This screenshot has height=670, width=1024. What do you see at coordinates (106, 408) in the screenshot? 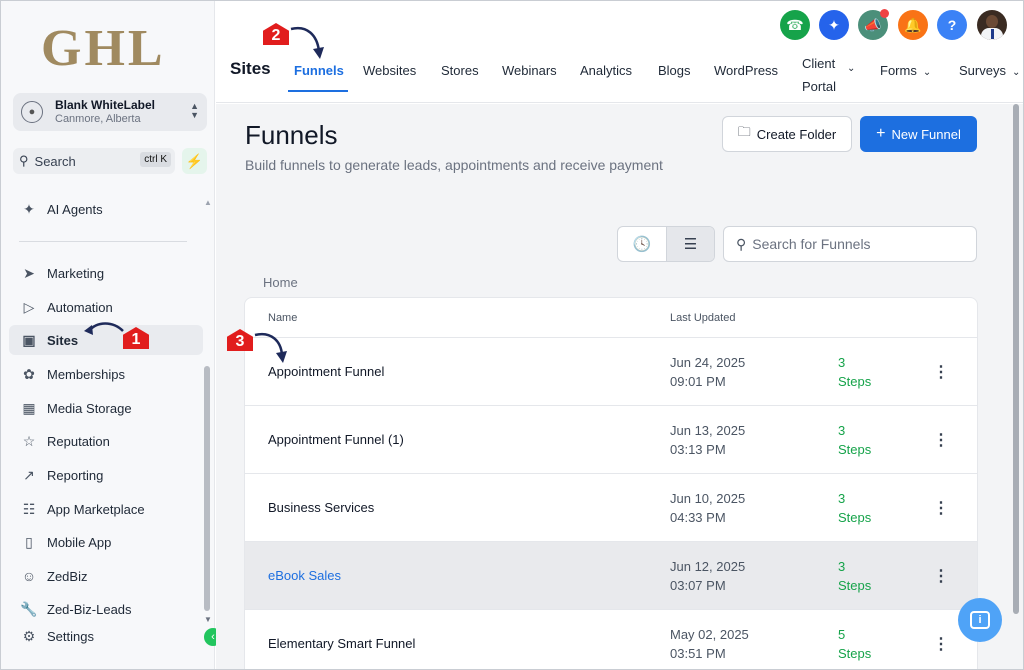
I see `sidebar-item-media-storage: ▦ Media Storage` at bounding box center [106, 408].